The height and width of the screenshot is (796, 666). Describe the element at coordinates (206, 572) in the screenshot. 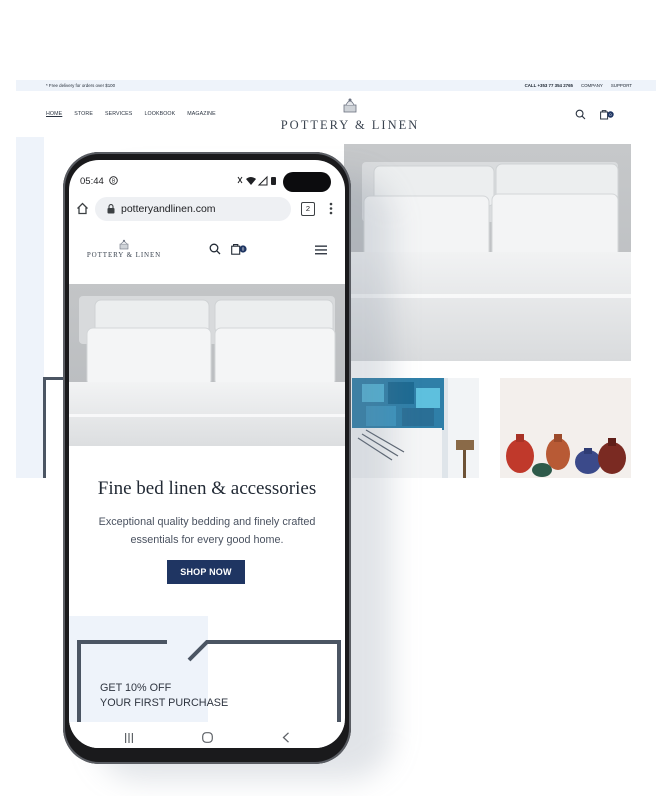

I see `shop-now-button: SHOP NOW` at that location.